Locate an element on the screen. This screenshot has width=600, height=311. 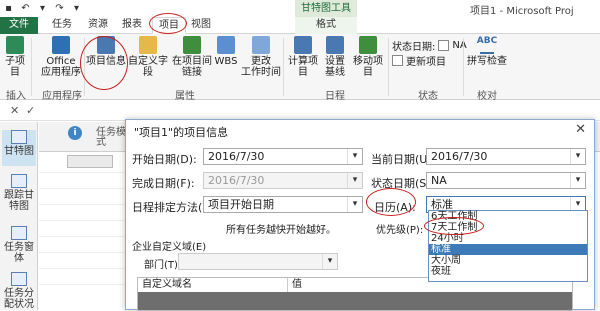
window-title: 项目1 - Microsoft Proj is located at coordinates (522, 11).